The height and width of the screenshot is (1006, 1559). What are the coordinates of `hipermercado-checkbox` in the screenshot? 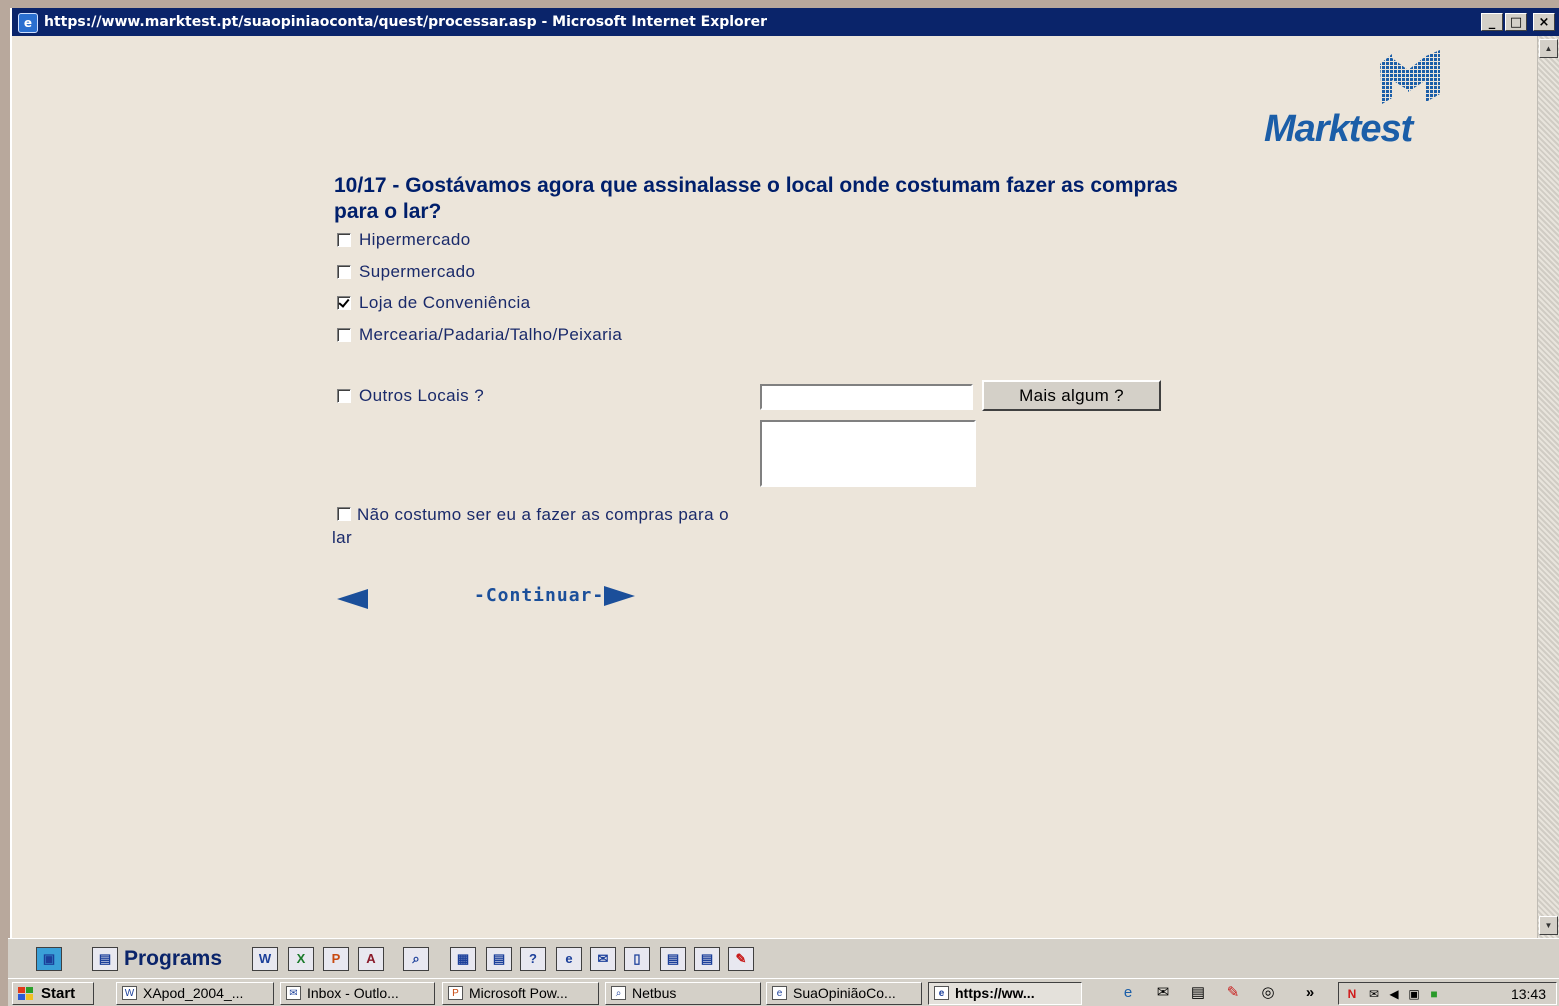 It's located at (344, 240).